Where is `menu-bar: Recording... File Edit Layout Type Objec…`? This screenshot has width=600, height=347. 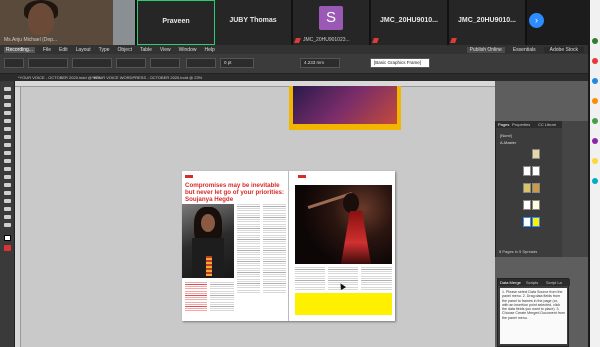 menu-bar: Recording... File Edit Layout Type Objec… is located at coordinates (294, 49).